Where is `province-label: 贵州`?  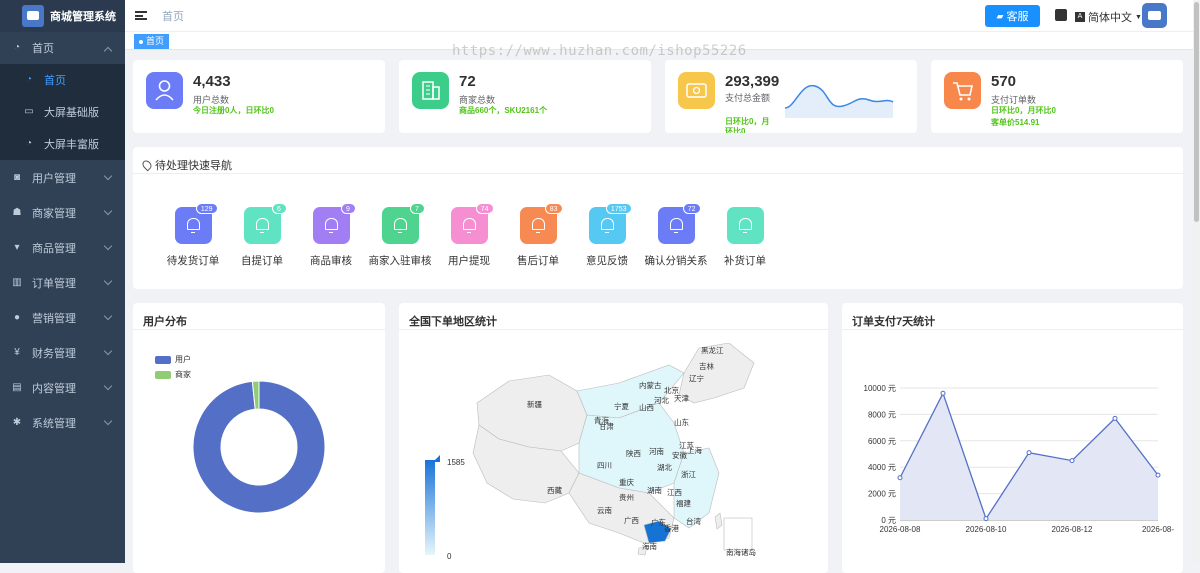 province-label: 贵州 is located at coordinates (626, 497).